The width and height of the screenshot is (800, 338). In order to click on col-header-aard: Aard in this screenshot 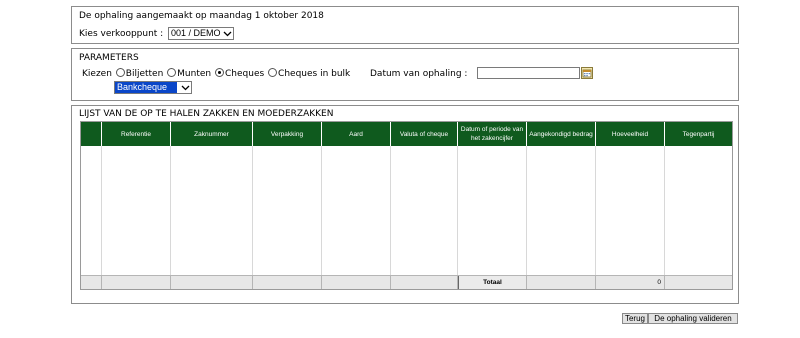, I will do `click(356, 134)`.